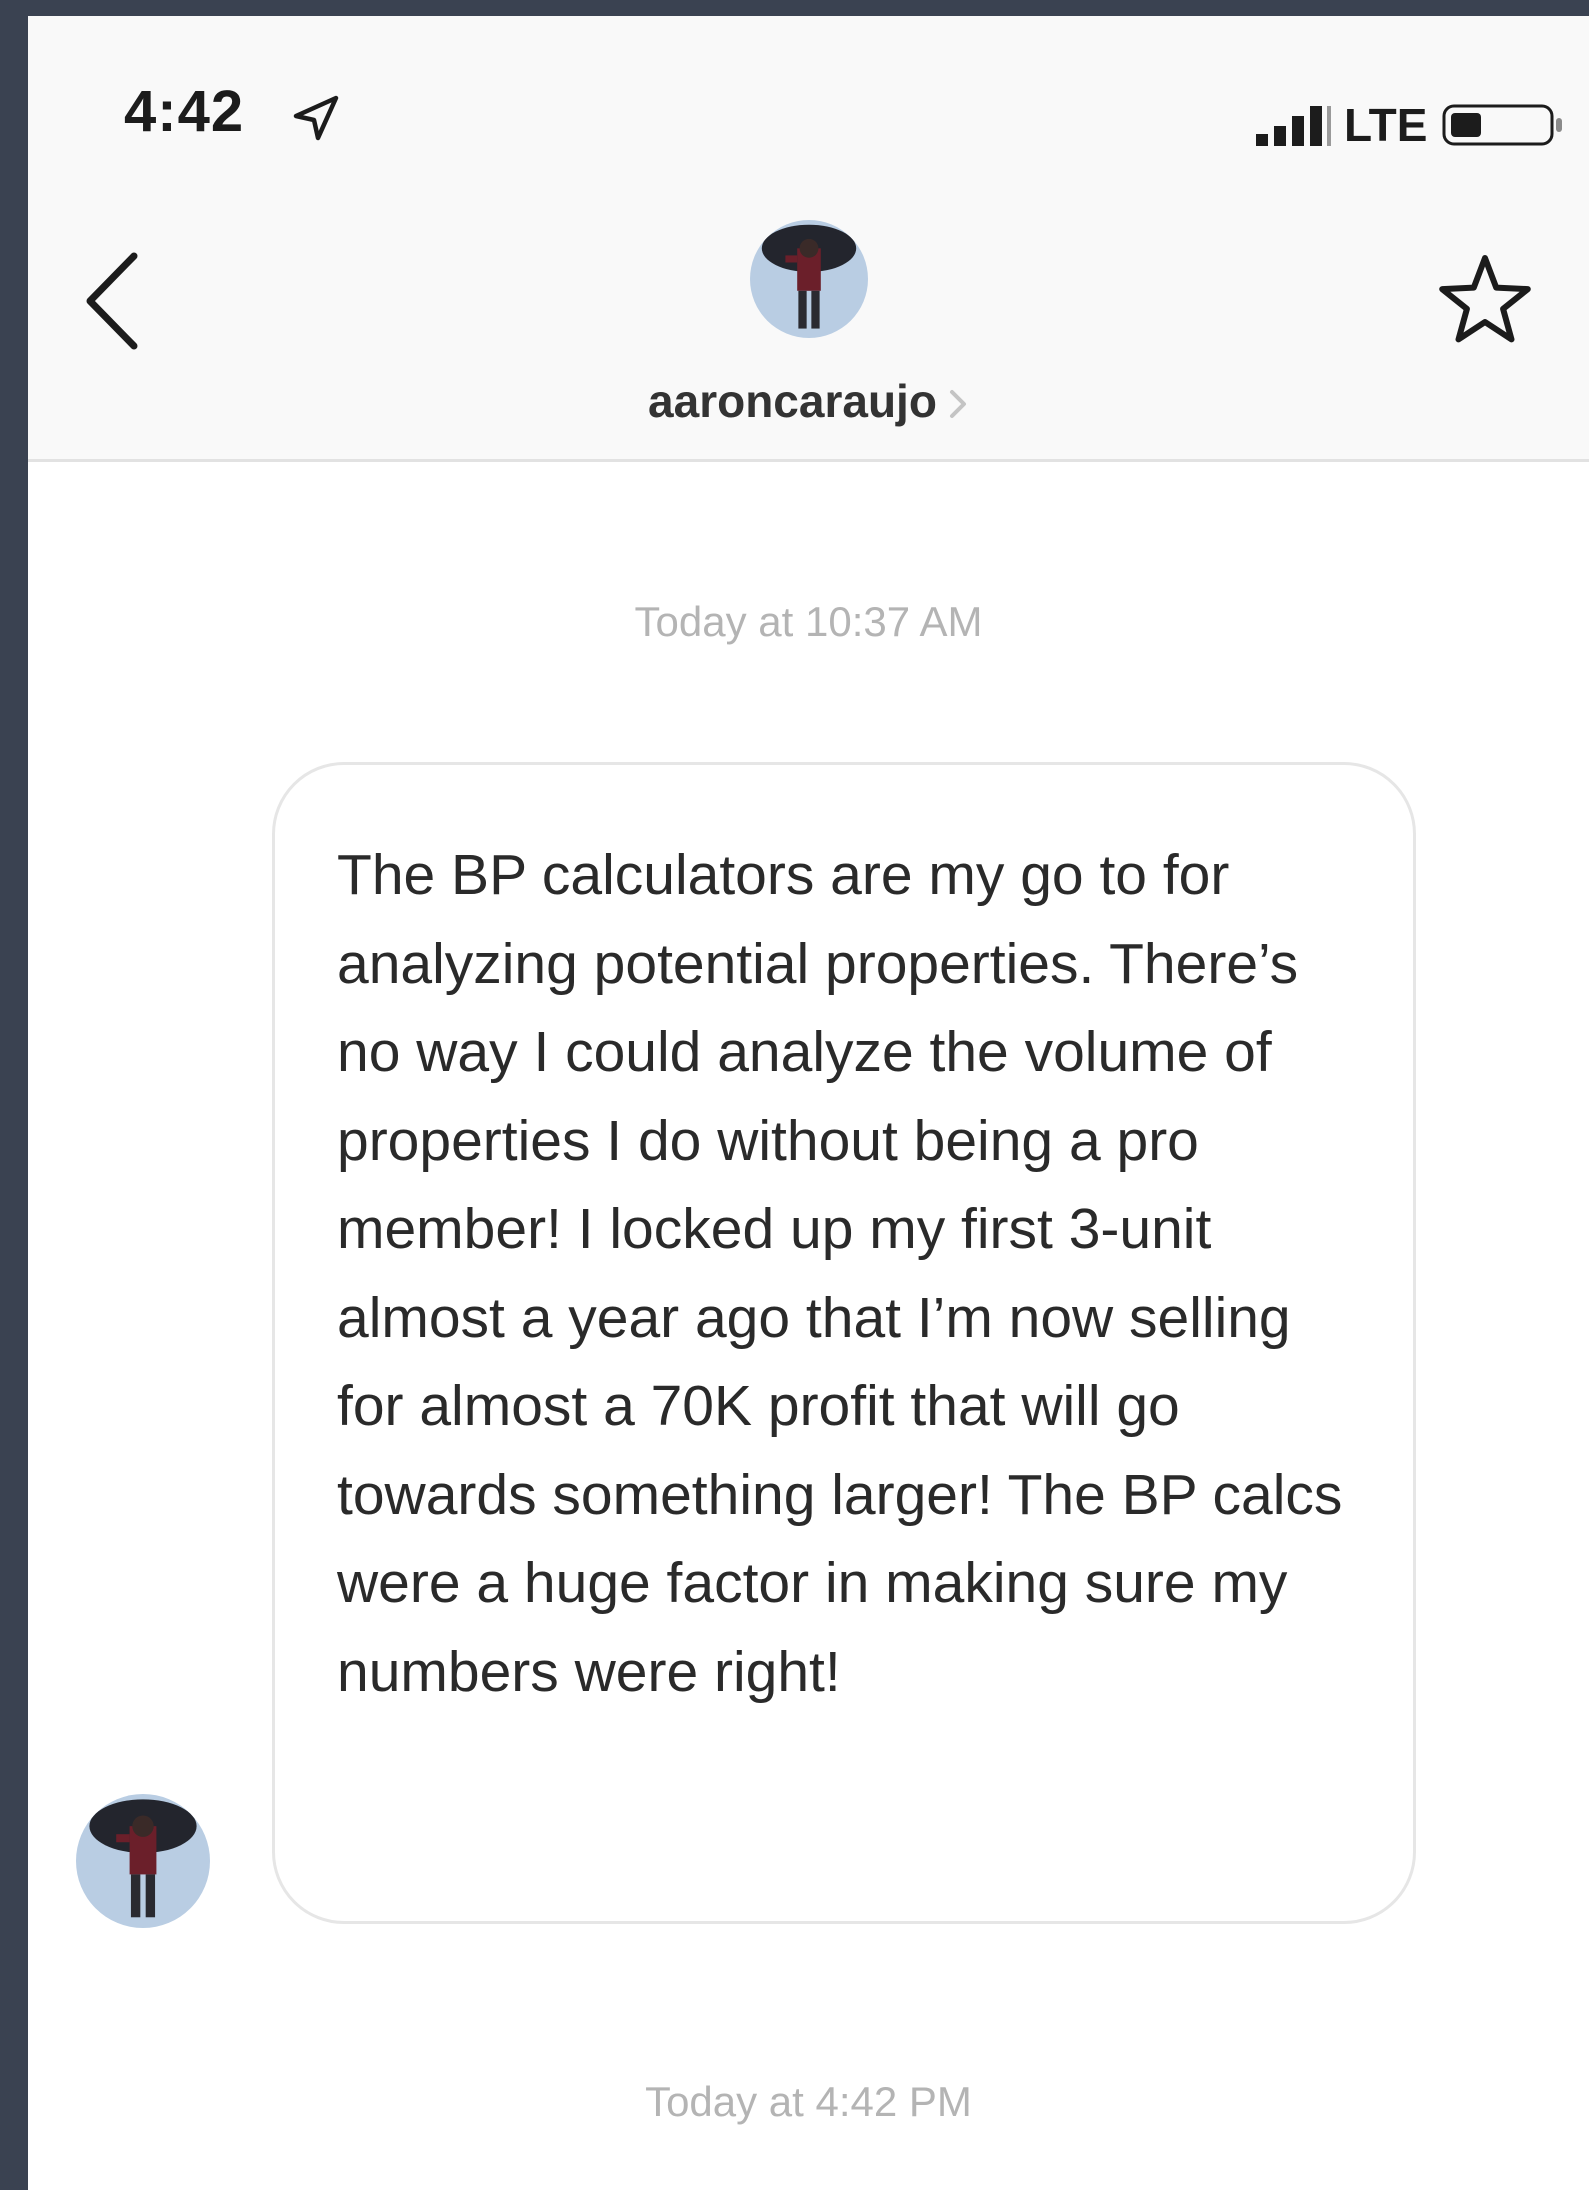 This screenshot has width=1589, height=2190. I want to click on back-button, so click(111, 301).